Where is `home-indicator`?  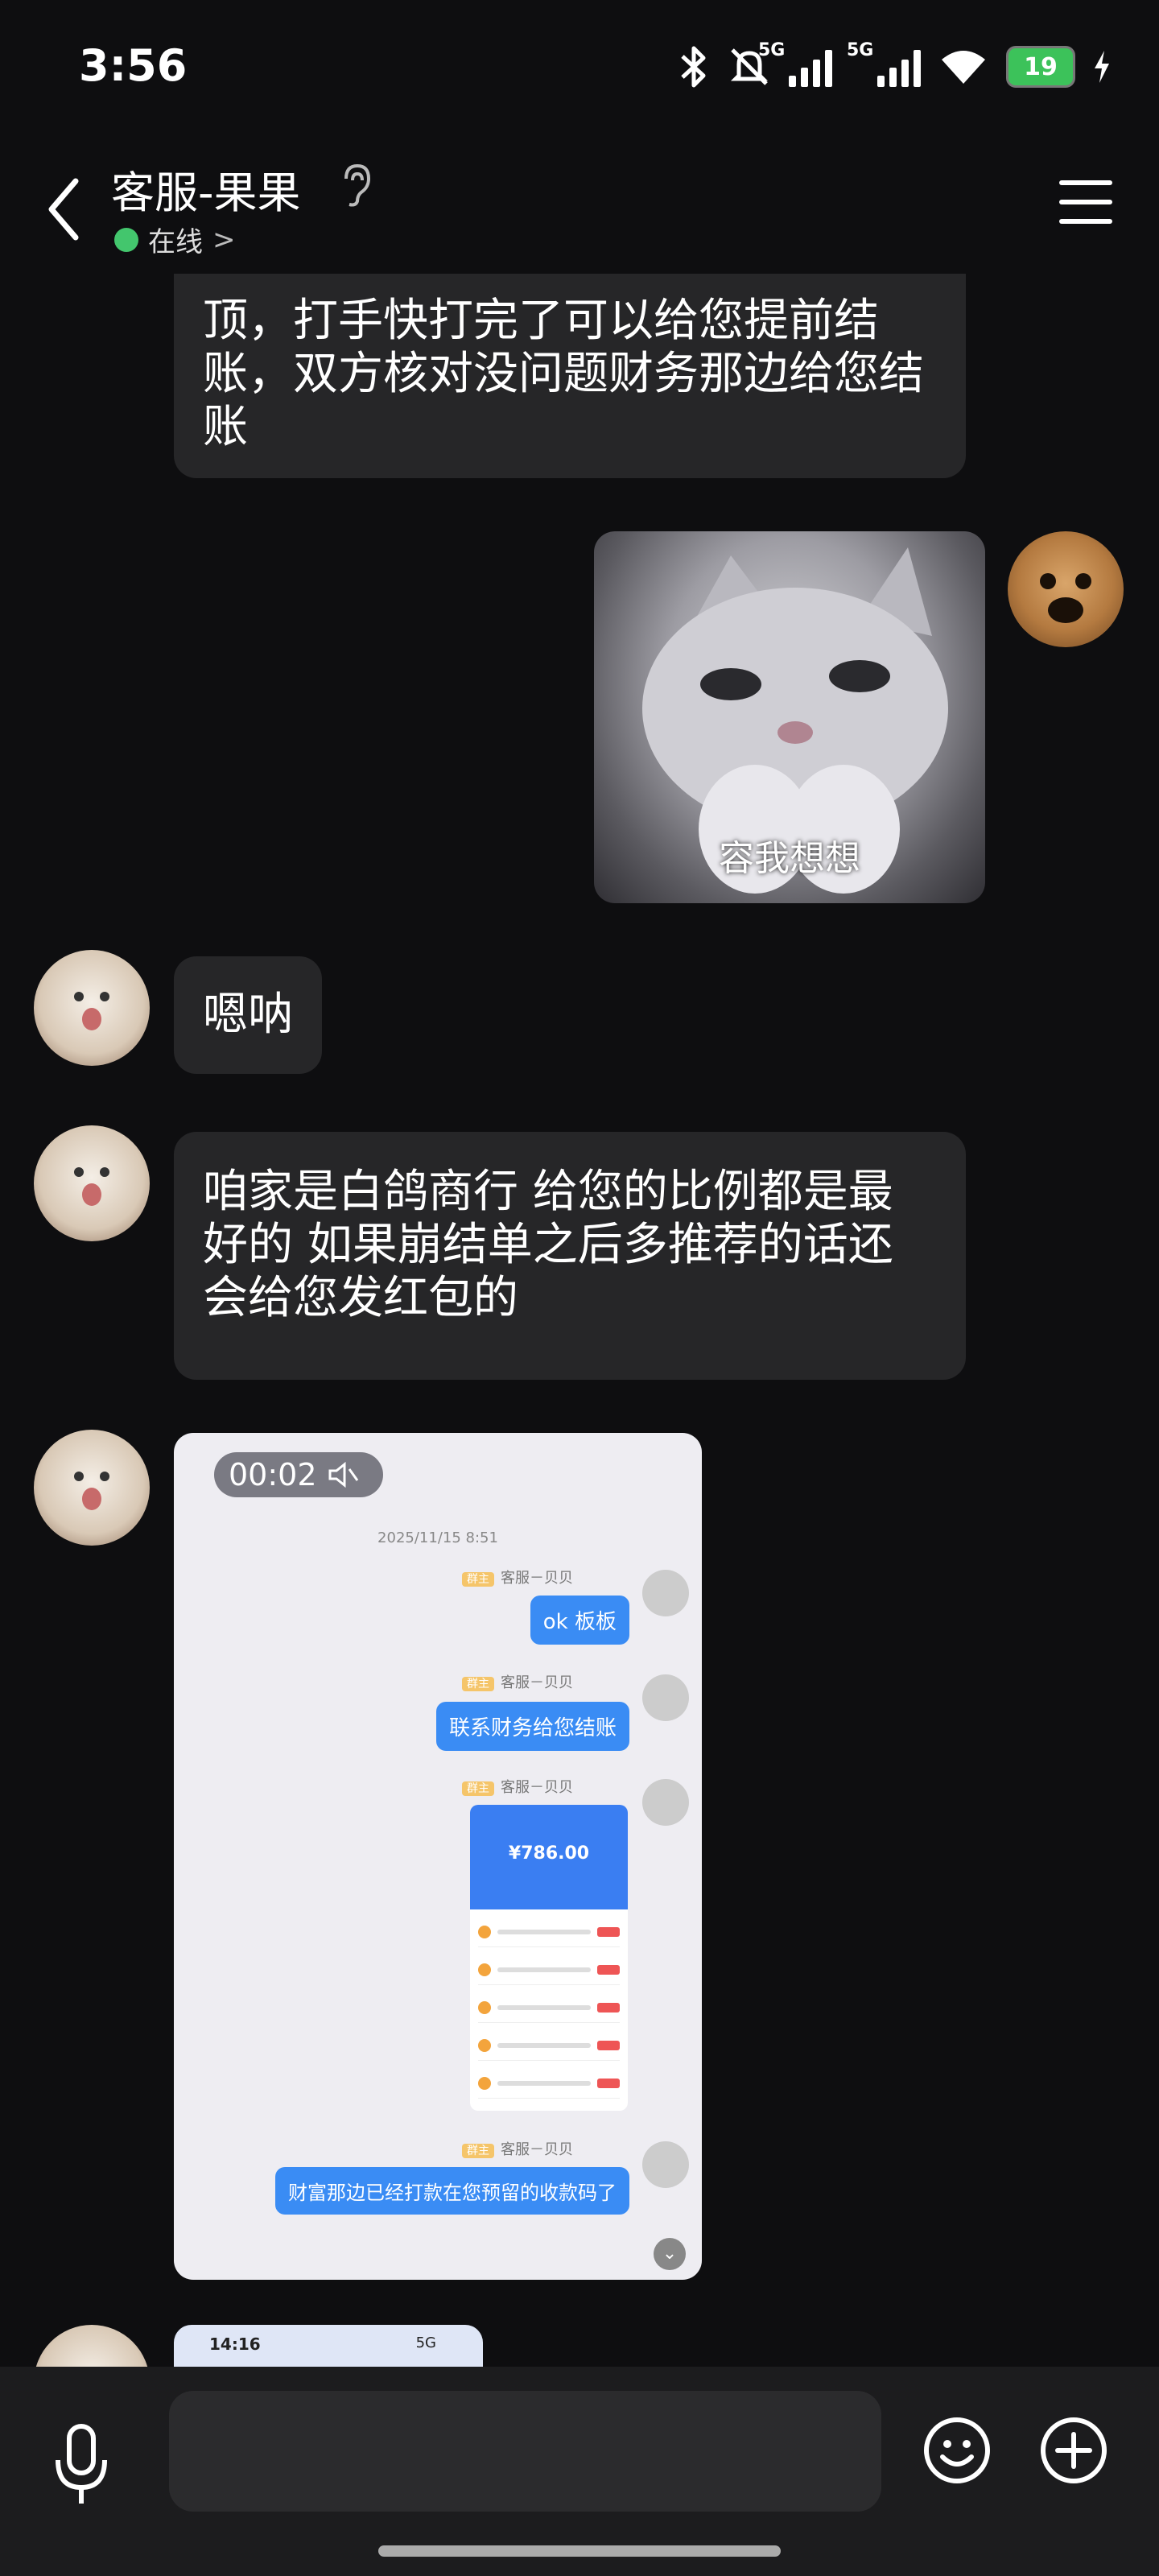 home-indicator is located at coordinates (579, 2551).